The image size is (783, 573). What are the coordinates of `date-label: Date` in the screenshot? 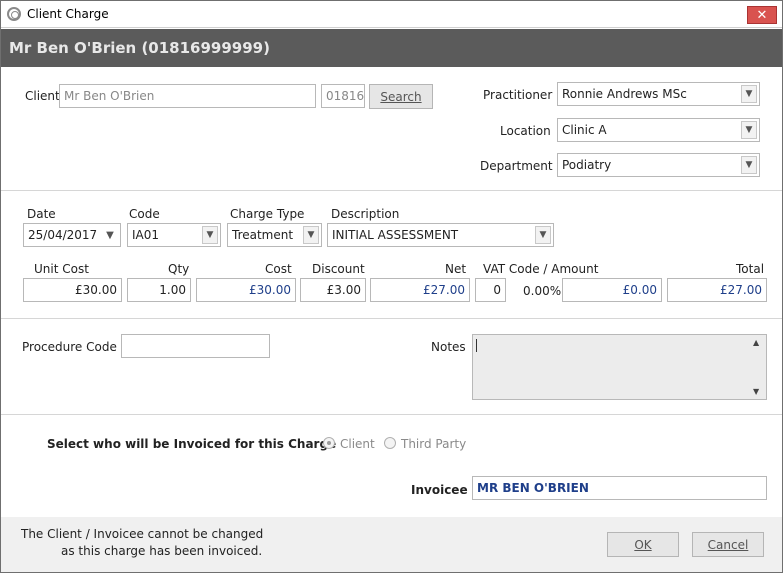 It's located at (41, 214).